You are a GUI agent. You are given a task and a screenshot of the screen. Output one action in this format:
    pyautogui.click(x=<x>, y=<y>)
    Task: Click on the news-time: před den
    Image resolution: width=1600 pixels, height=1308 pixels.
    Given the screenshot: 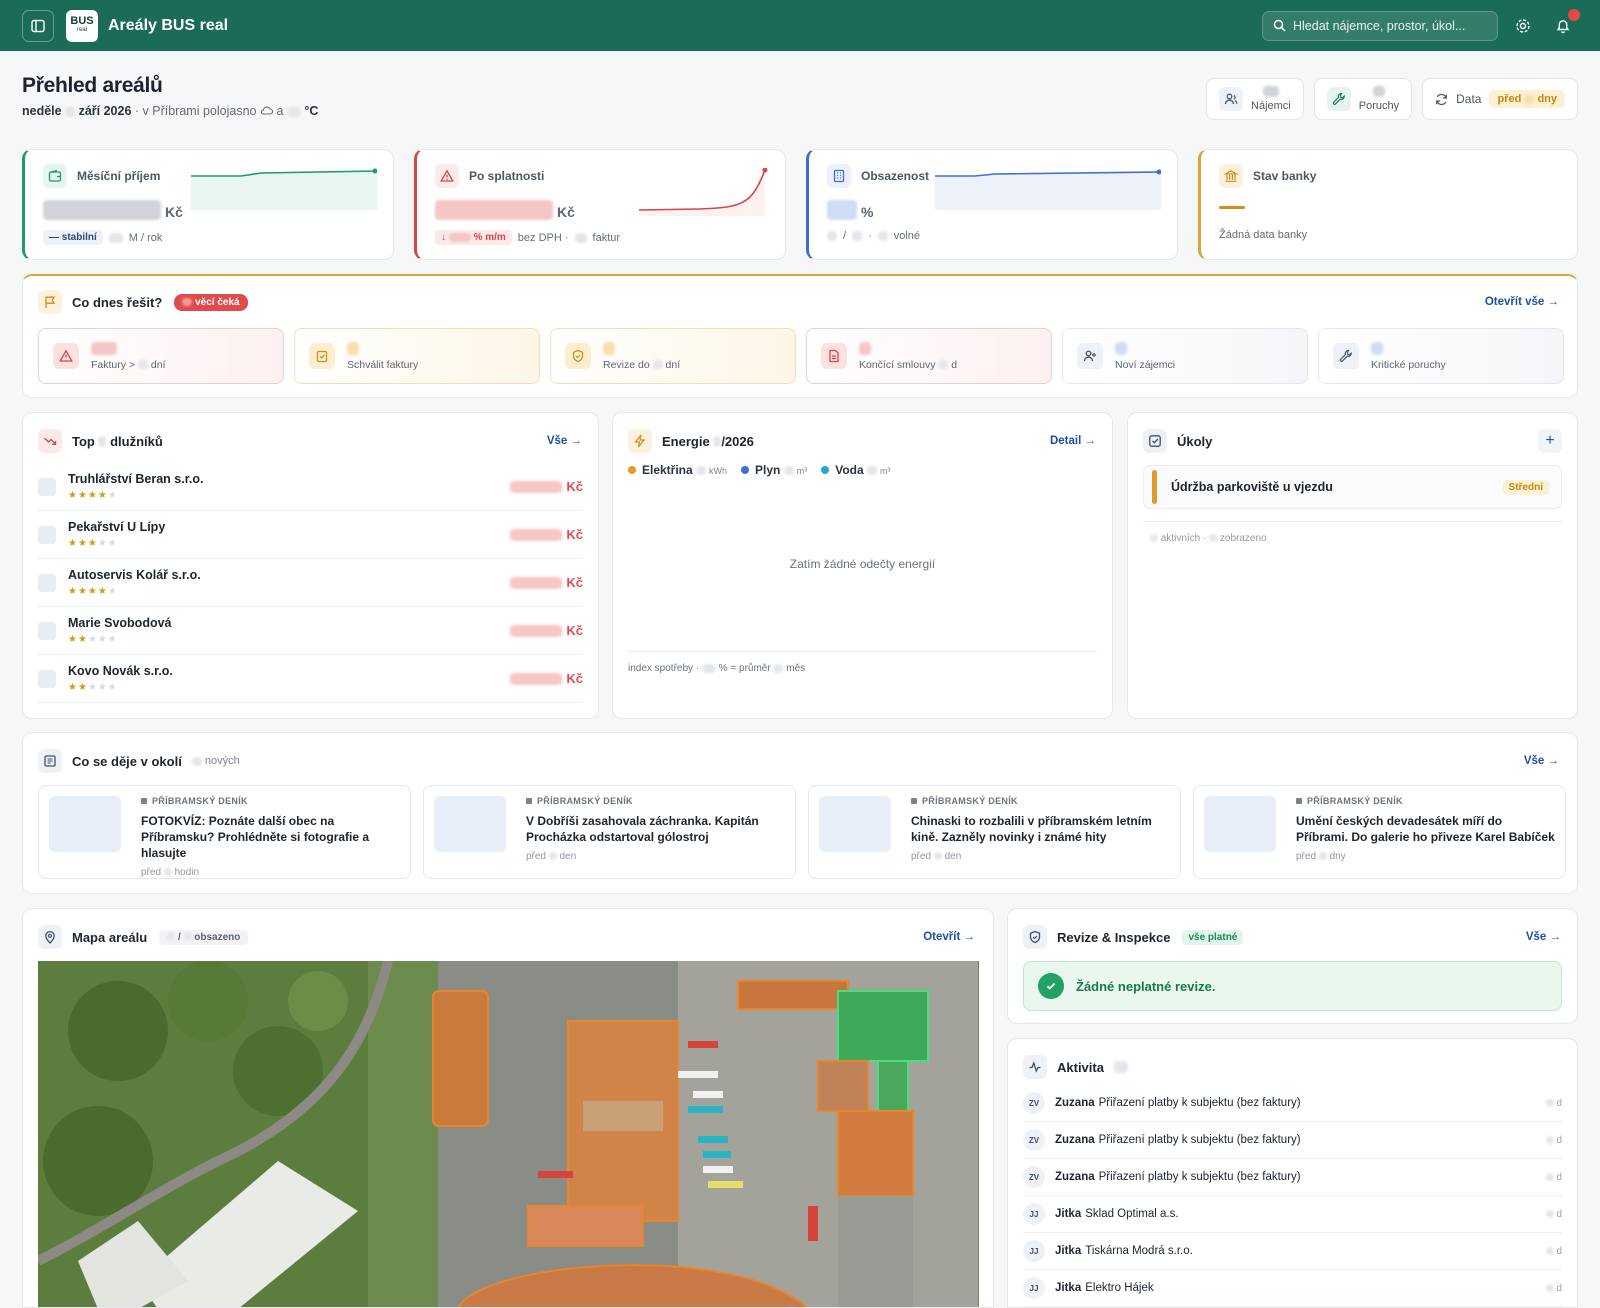 What is the action you would take?
    pyautogui.click(x=551, y=856)
    